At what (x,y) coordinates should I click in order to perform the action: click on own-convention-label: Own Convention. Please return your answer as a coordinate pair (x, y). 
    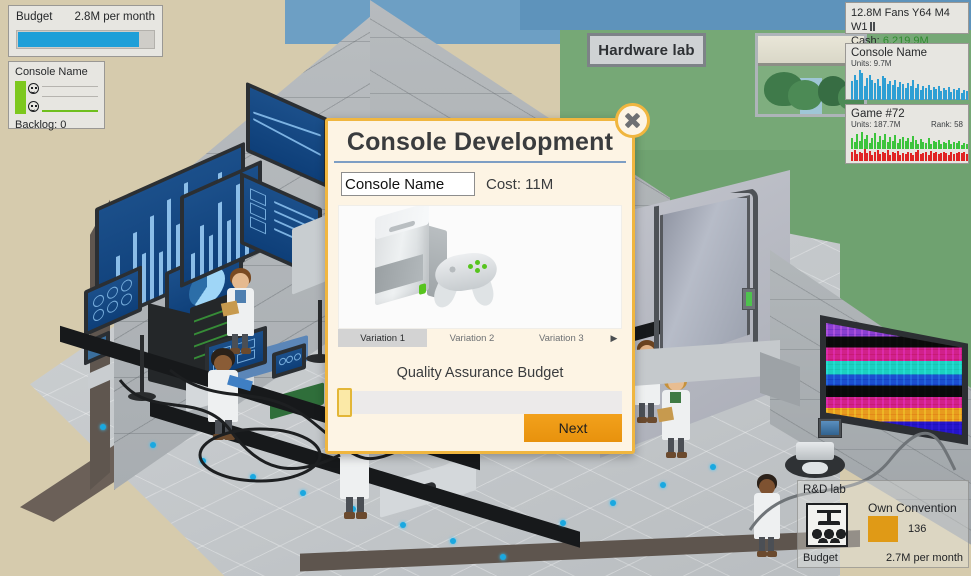
    Looking at the image, I should click on (912, 508).